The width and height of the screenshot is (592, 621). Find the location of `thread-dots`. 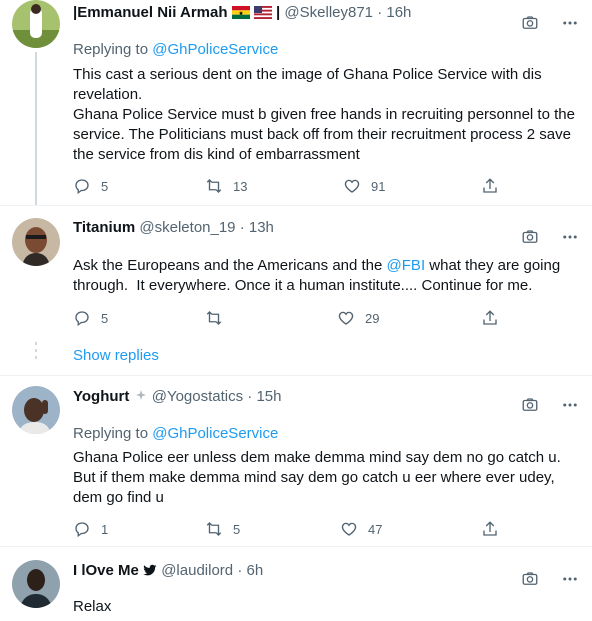

thread-dots is located at coordinates (36, 352).